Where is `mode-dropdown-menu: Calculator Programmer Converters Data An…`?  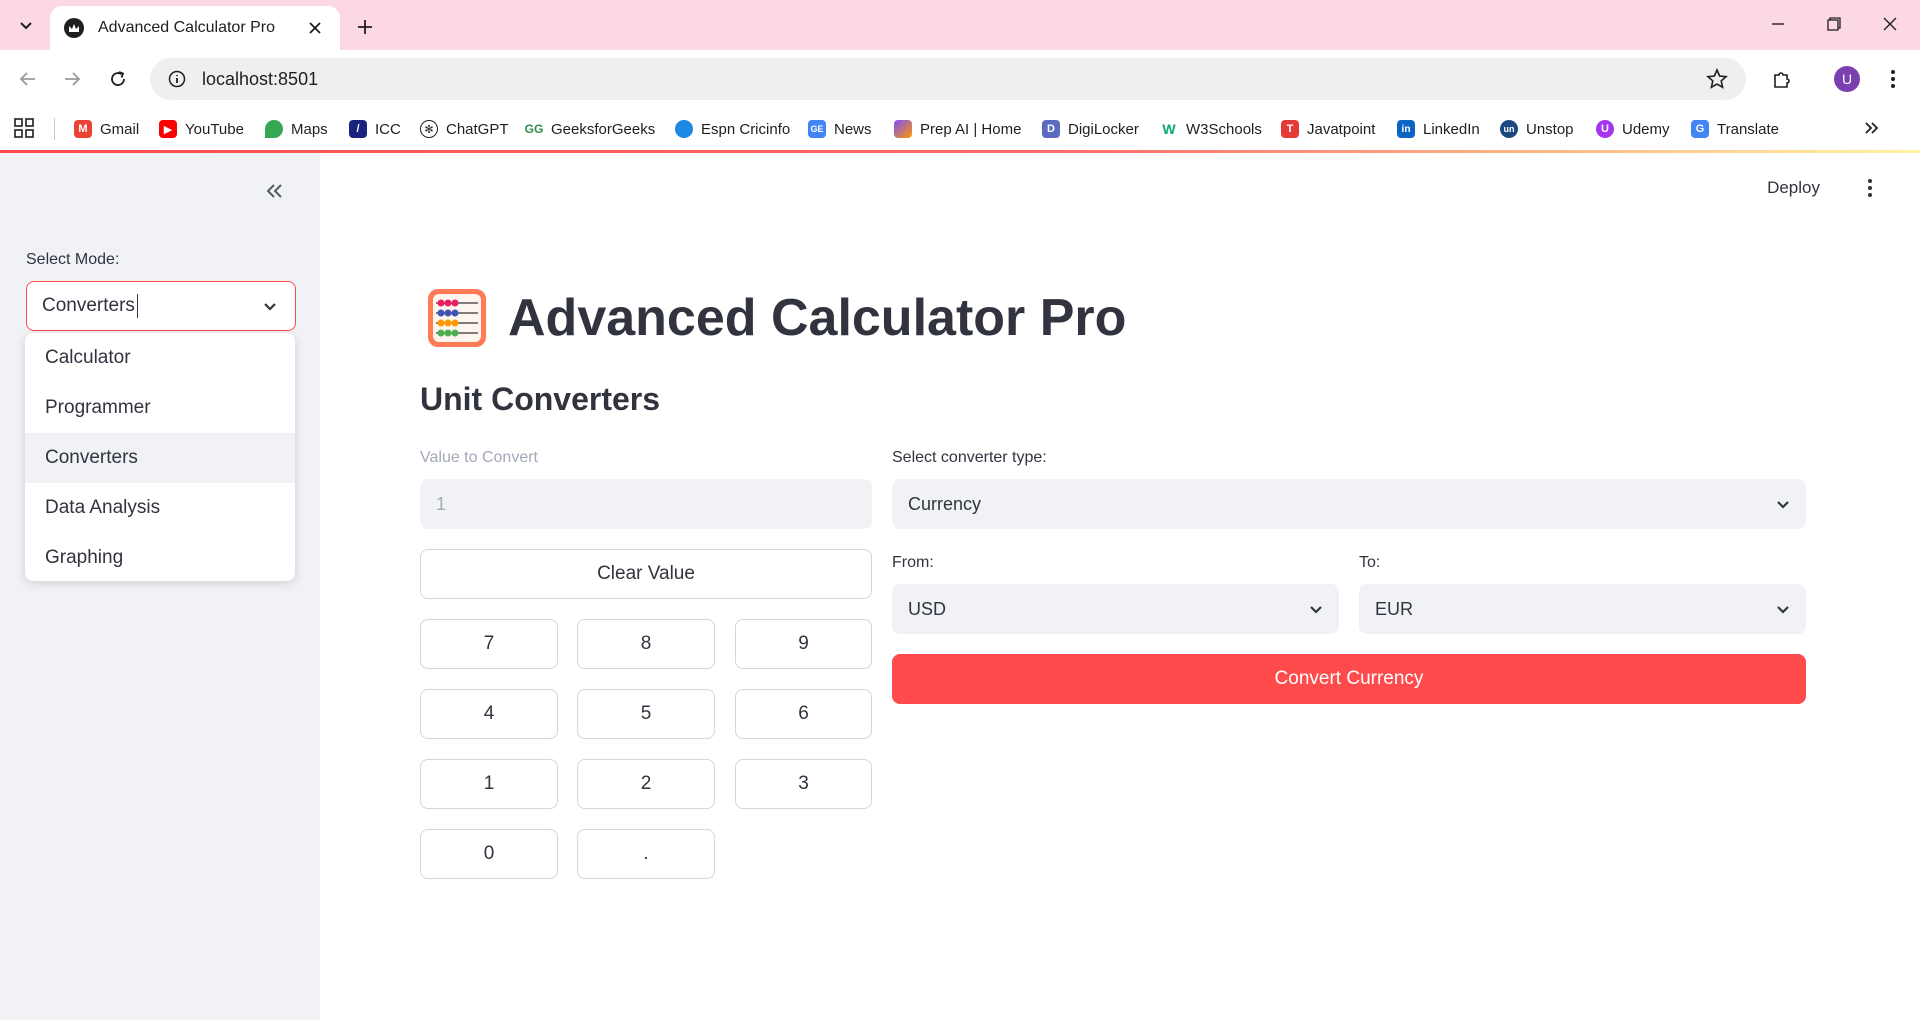 mode-dropdown-menu: Calculator Programmer Converters Data An… is located at coordinates (160, 457).